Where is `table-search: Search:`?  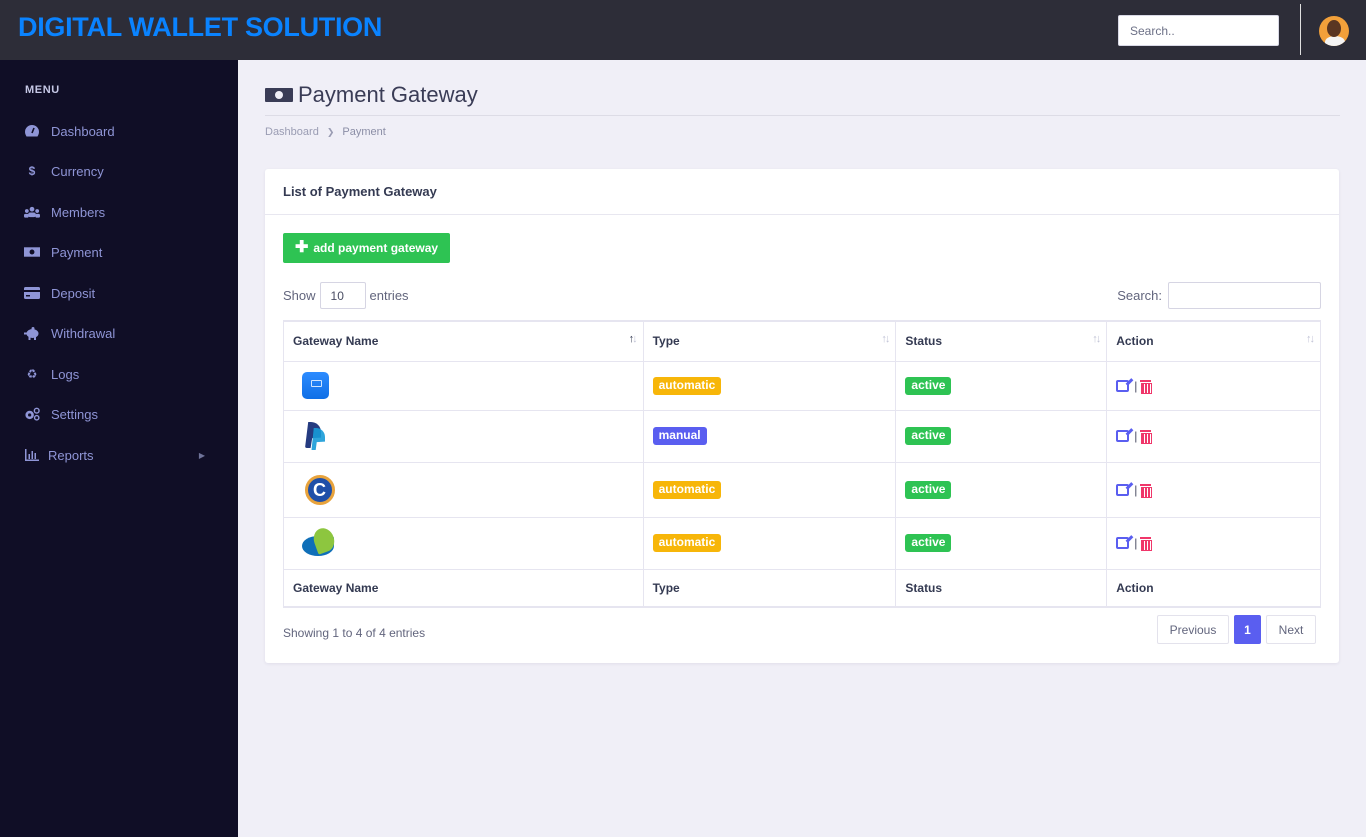 table-search: Search: is located at coordinates (1219, 295).